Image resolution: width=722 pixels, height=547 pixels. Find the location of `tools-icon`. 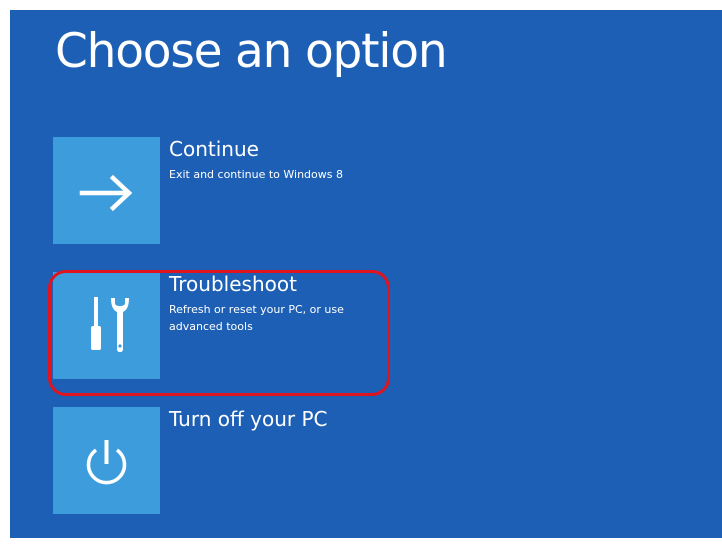

tools-icon is located at coordinates (110, 324).